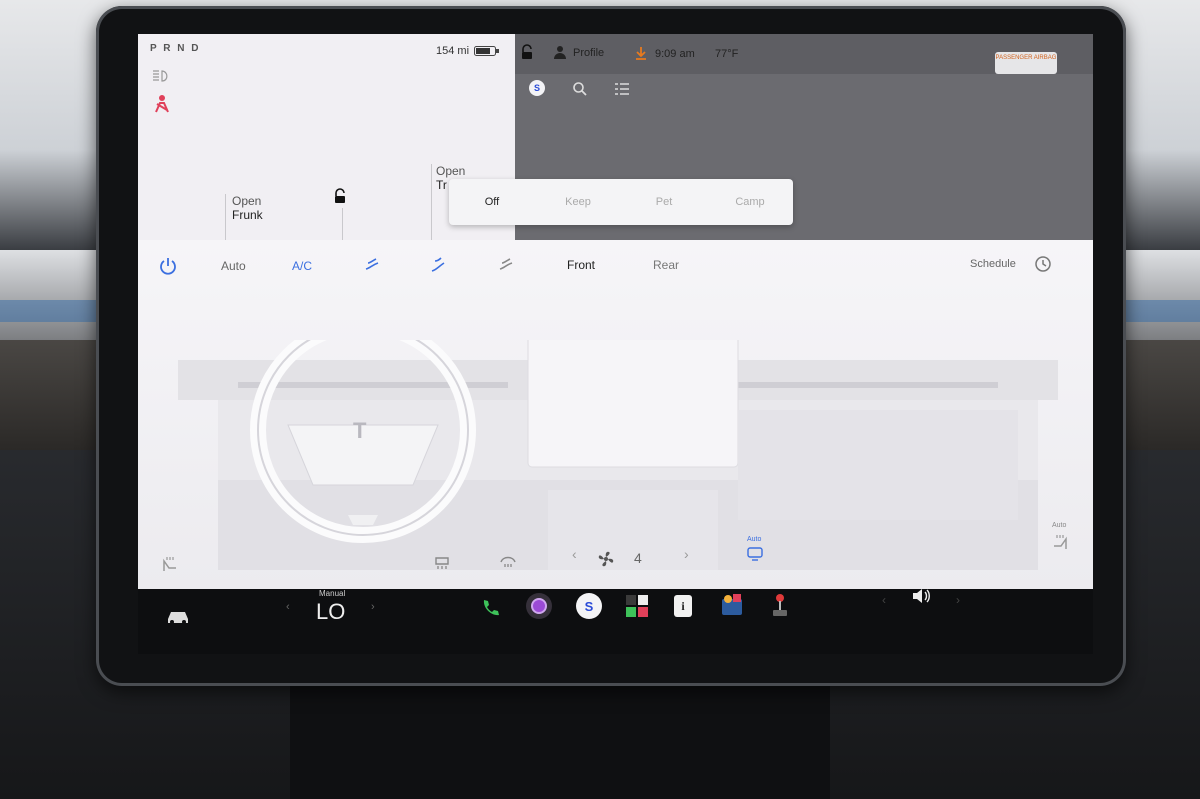 Image resolution: width=1200 pixels, height=799 pixels. Describe the element at coordinates (732, 605) in the screenshot. I see `toybox-app-icon` at that location.